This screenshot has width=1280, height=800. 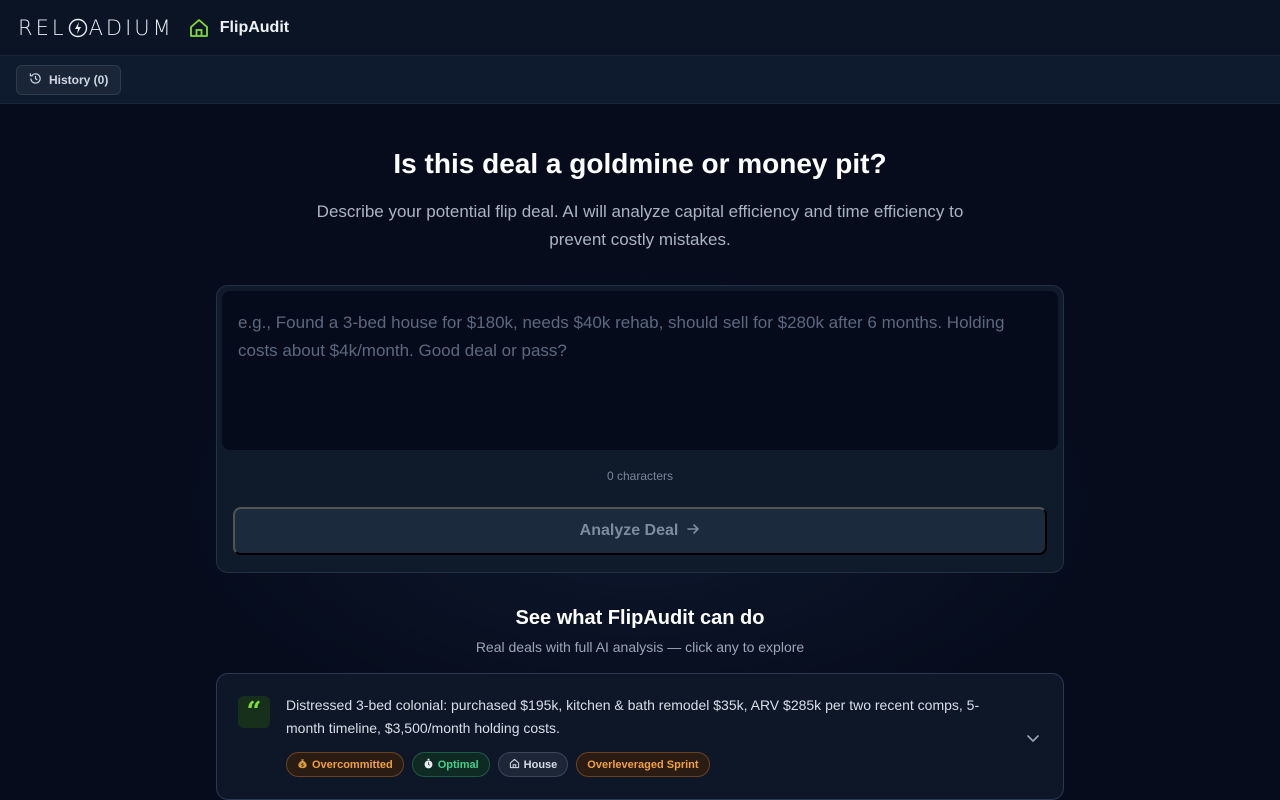 I want to click on tag-house: House, so click(x=533, y=764).